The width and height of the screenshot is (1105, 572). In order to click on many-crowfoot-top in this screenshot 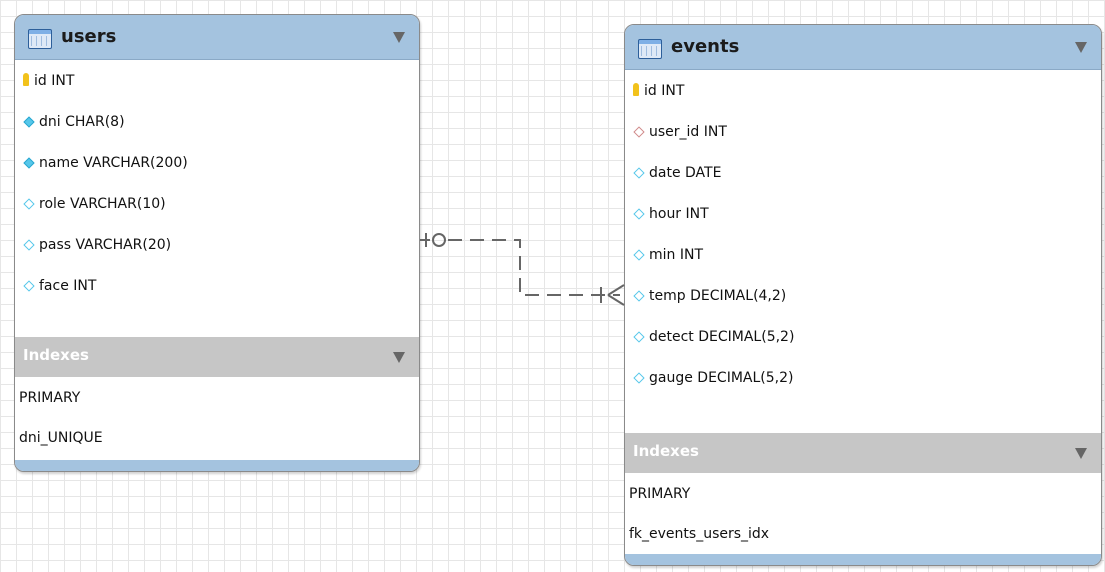, I will do `click(616, 290)`.